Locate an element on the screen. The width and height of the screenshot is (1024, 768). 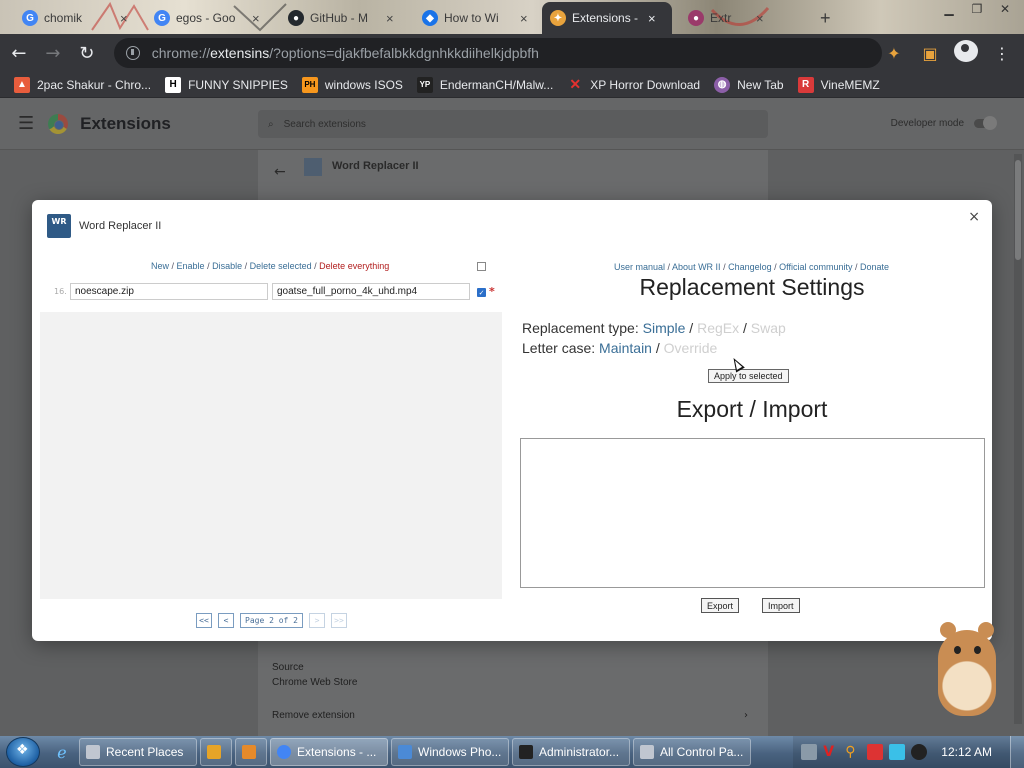
bookmark-6: ◍ New Tab is located at coordinates (749, 84).